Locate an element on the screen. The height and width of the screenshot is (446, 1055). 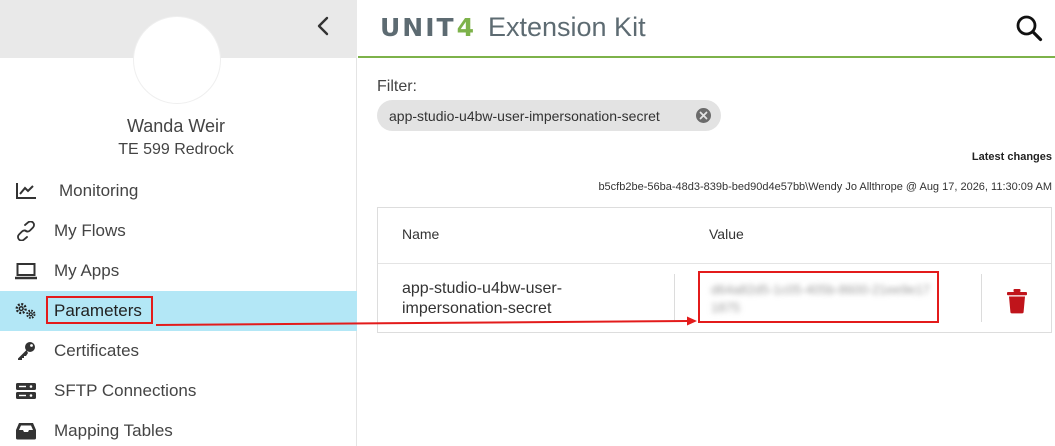
sidebar-item-mapping-tables: Mapping Tables is located at coordinates (178, 428).